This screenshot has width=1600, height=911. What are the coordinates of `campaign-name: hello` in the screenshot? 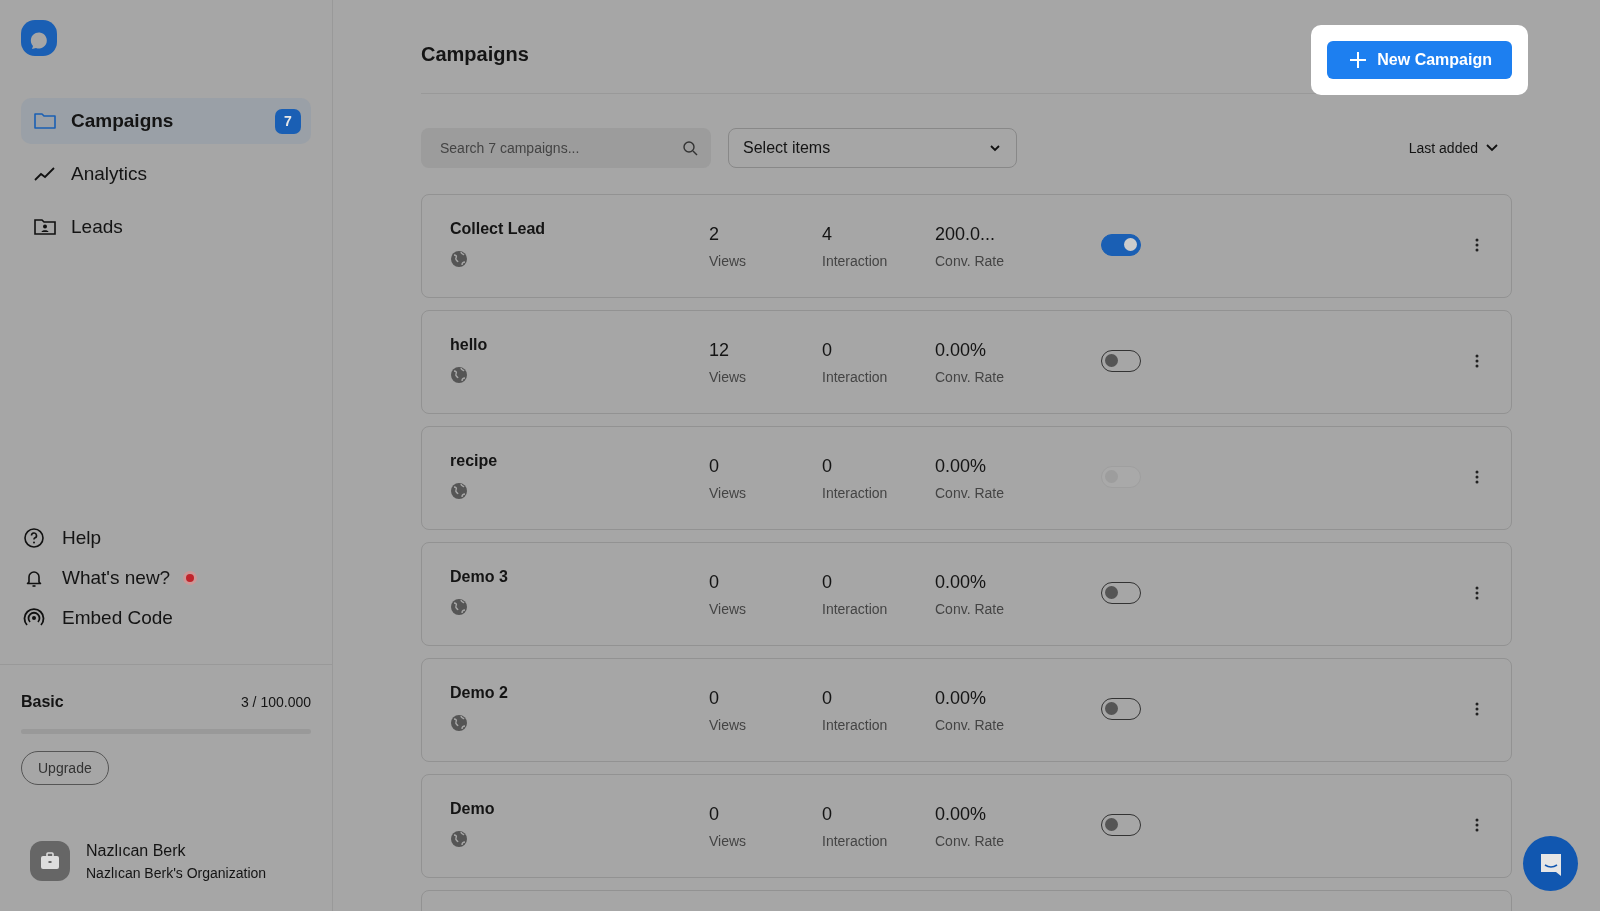 It's located at (469, 345).